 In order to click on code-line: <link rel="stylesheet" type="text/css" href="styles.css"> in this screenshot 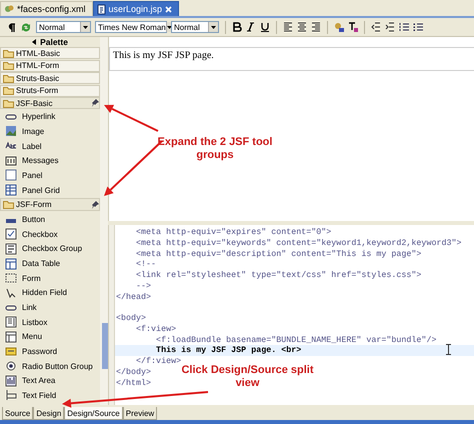, I will do `click(278, 275)`.